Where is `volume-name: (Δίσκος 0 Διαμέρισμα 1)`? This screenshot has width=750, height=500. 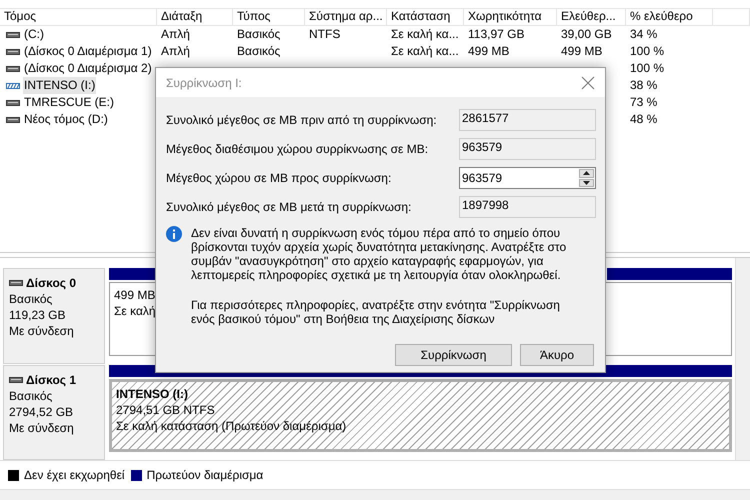
volume-name: (Δίσκος 0 Διαμέρισμα 1) is located at coordinates (88, 51).